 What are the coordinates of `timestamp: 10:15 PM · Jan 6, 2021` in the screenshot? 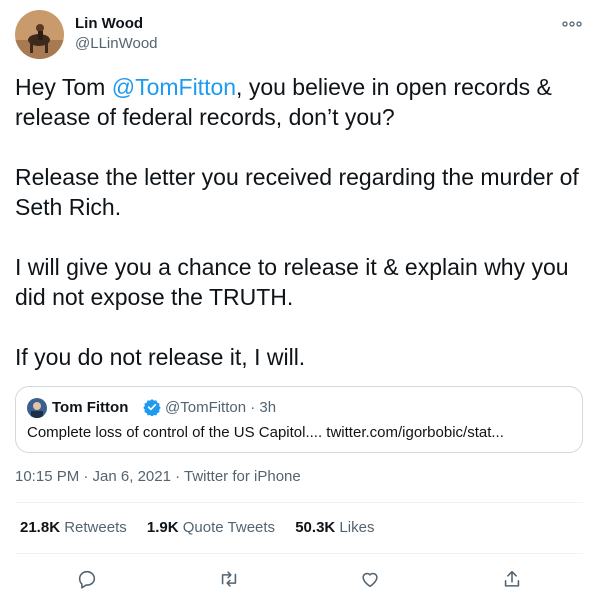 It's located at (93, 476).